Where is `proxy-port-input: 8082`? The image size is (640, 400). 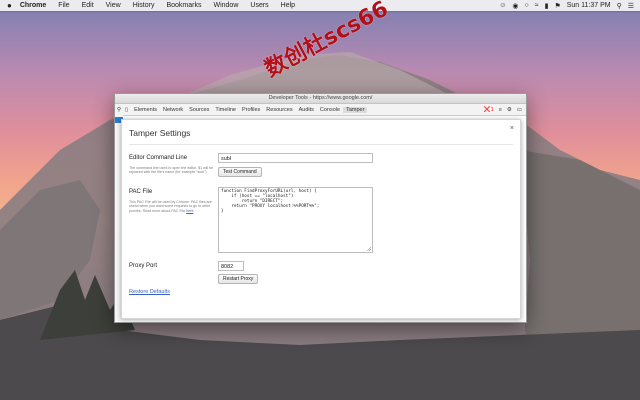 proxy-port-input: 8082 is located at coordinates (231, 266).